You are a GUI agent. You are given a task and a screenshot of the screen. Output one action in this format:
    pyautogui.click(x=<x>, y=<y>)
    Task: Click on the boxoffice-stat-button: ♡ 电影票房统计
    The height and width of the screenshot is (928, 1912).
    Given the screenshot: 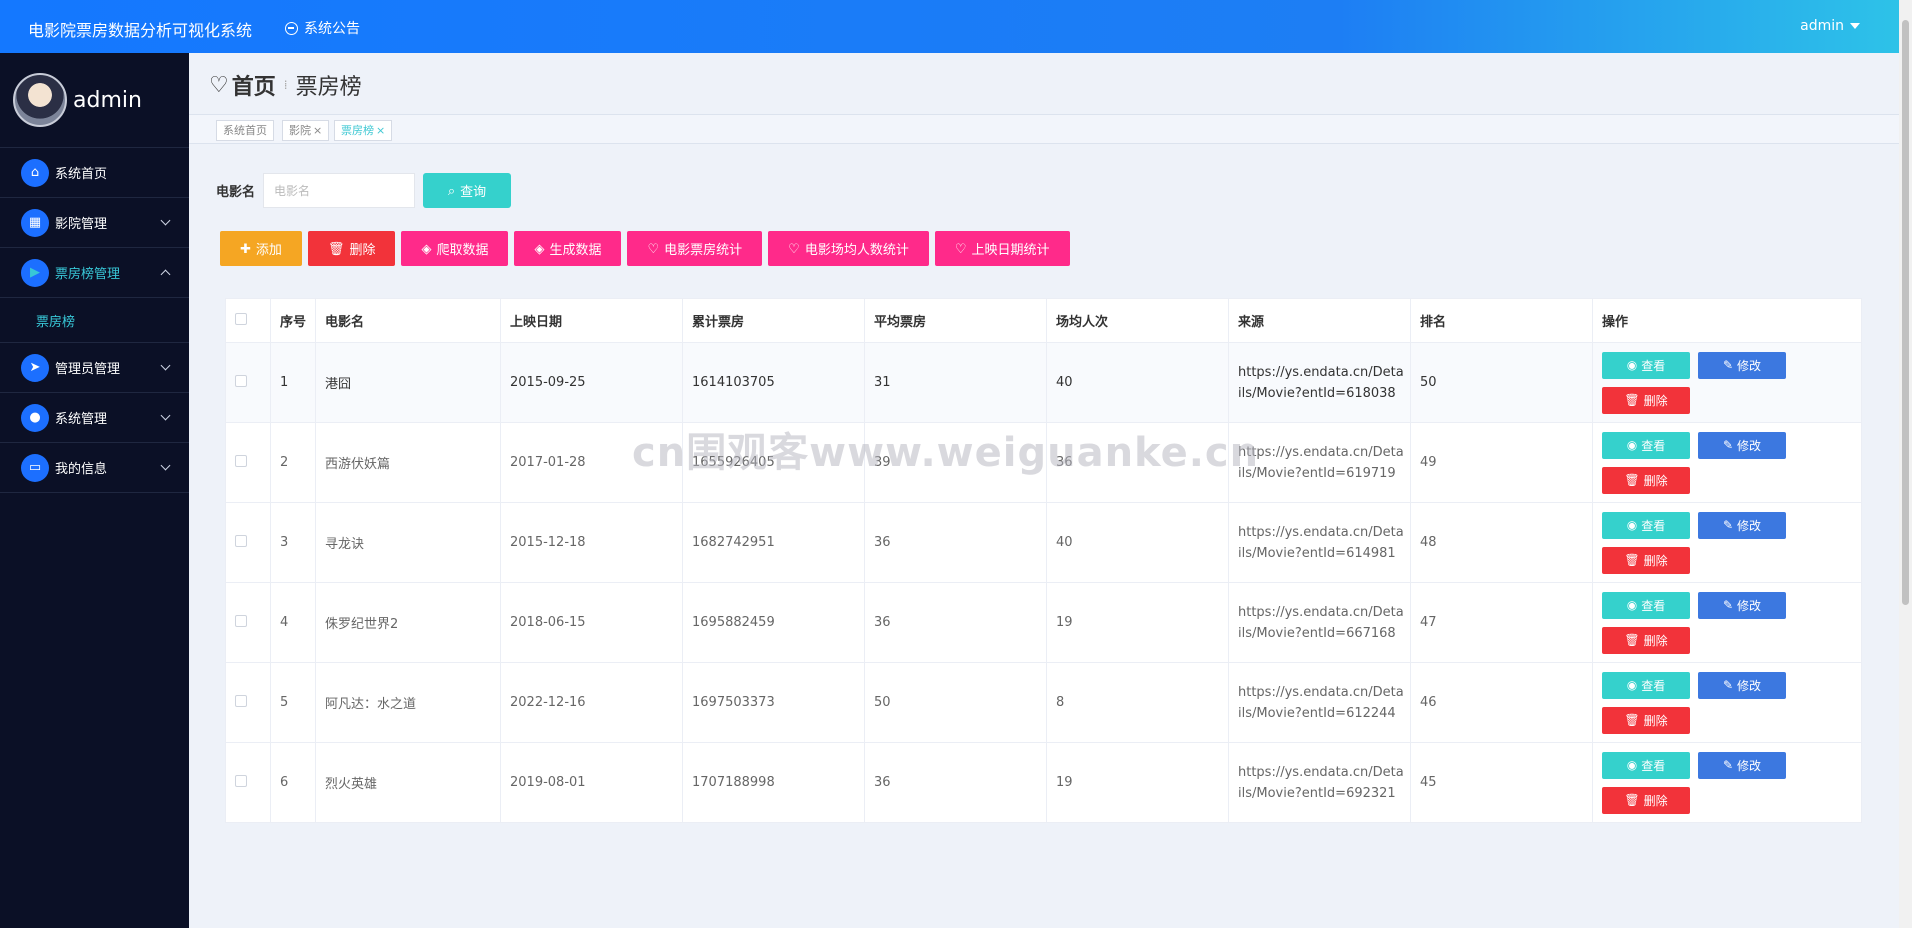 What is the action you would take?
    pyautogui.click(x=695, y=248)
    